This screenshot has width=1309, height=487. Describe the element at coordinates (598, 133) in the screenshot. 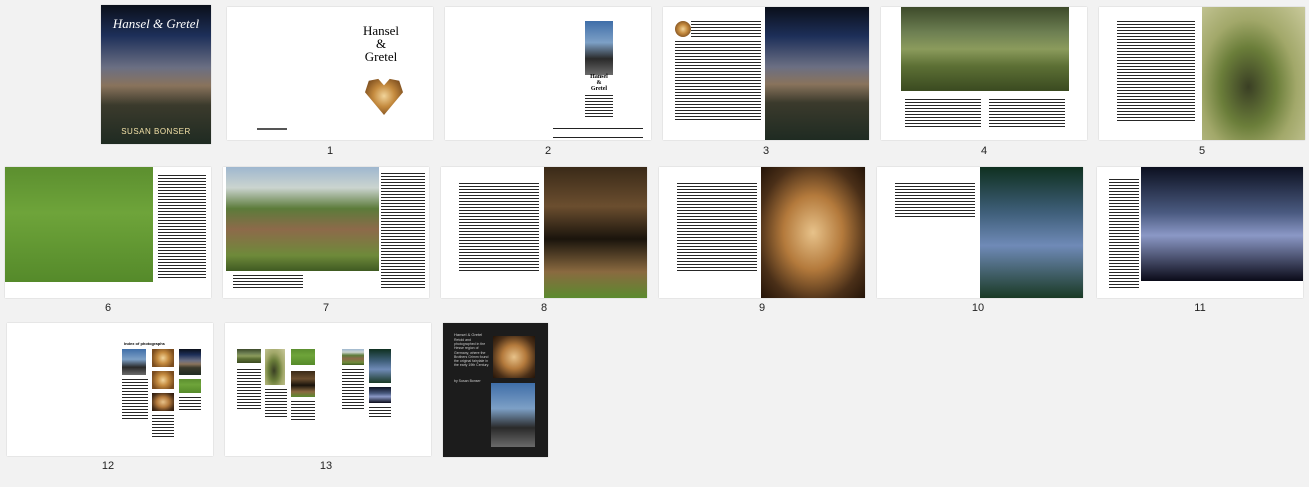

I see `decorative-rules` at that location.